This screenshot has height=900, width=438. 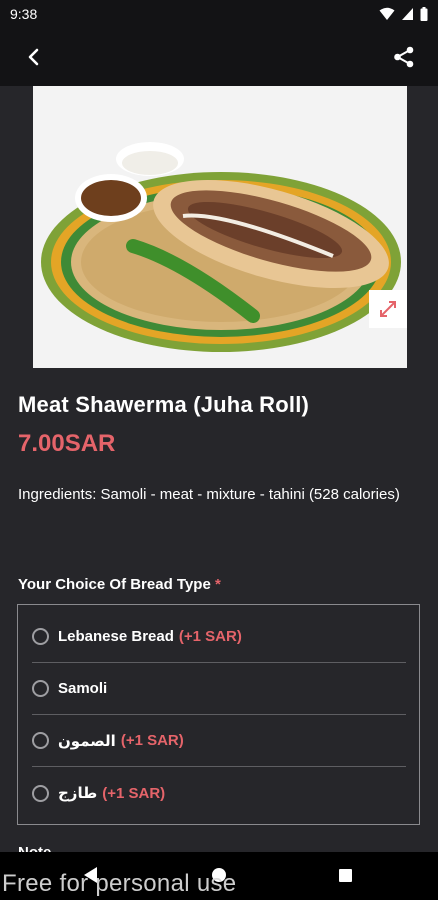 I want to click on back-button, so click(x=34, y=57).